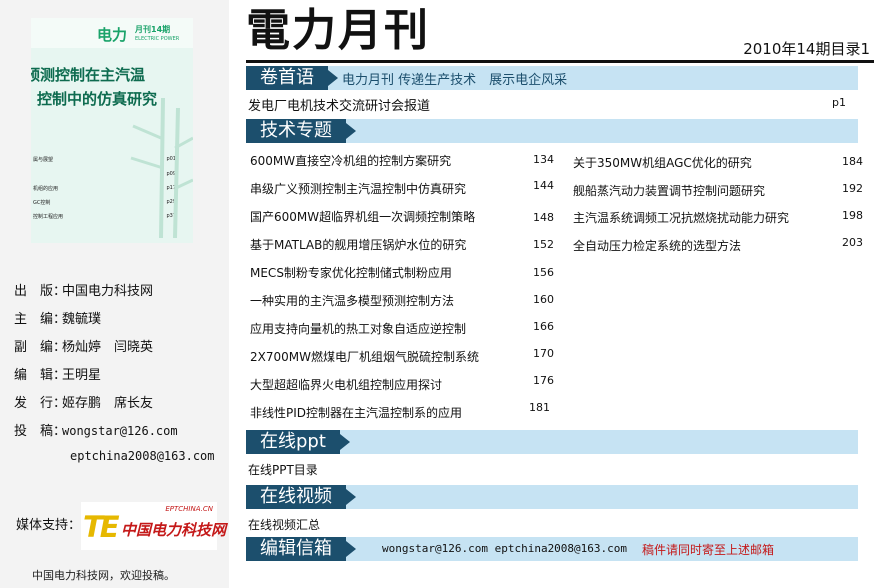  I want to click on deputy-editor-row: 副 编：杨灿婷 闫晓英, so click(84, 347).